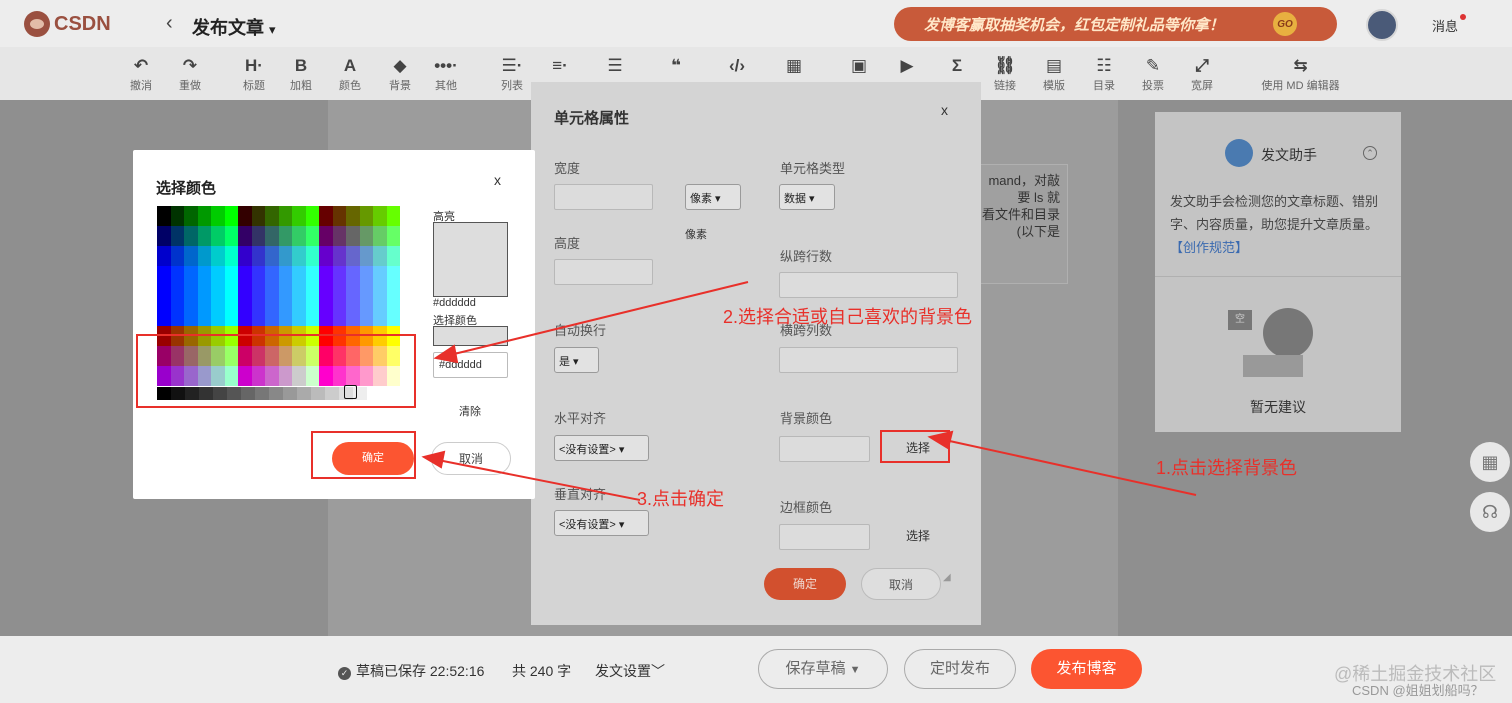 This screenshot has height=703, width=1512. What do you see at coordinates (848, 317) in the screenshot?
I see `annotation-step2: 2.选择合适或自己喜欢的背景色` at bounding box center [848, 317].